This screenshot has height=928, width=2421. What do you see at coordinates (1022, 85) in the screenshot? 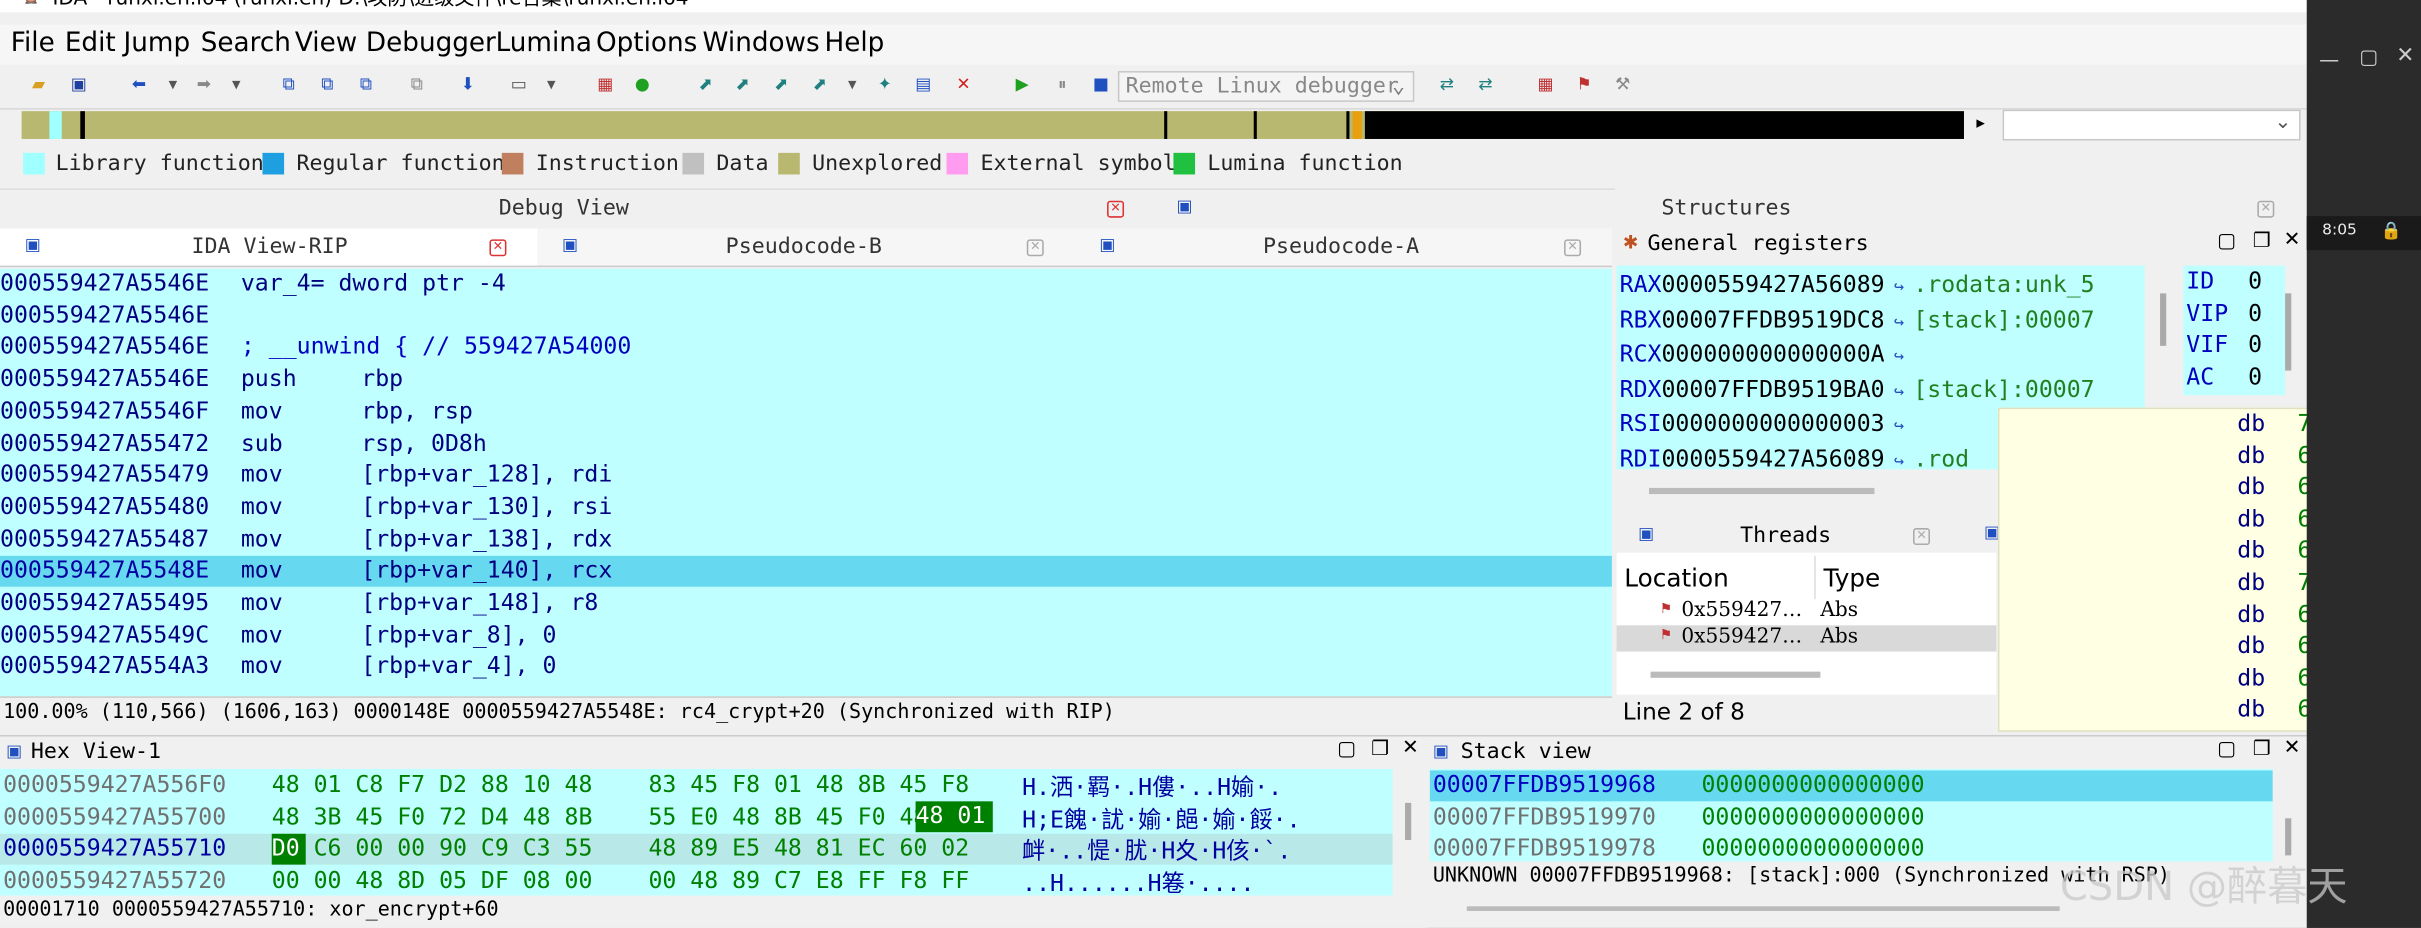
I see `play-icon: ▶` at bounding box center [1022, 85].